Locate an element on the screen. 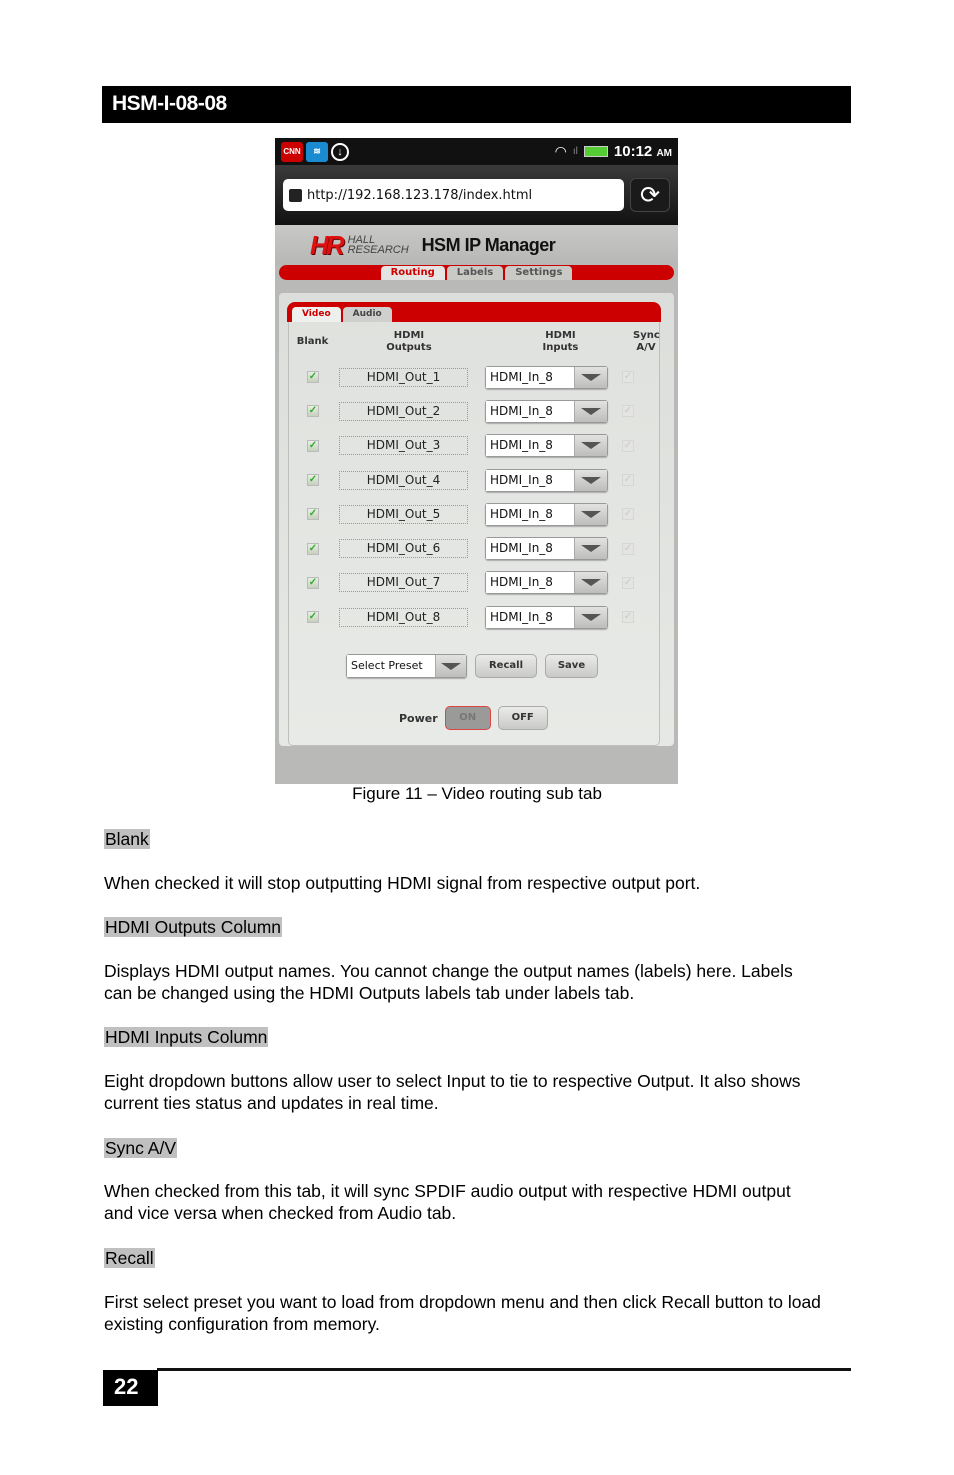 This screenshot has height=1475, width=954. heading-hdmi-inputs: HDMI Inputs Column is located at coordinates (186, 1037).